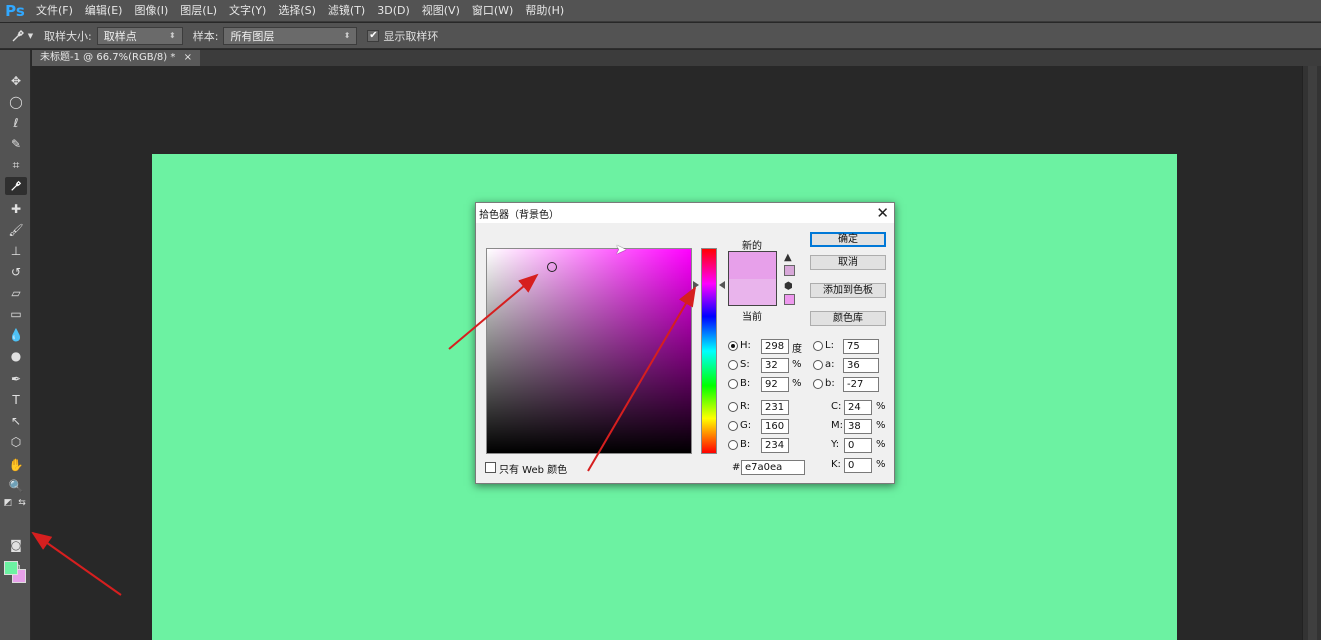 The image size is (1321, 640). Describe the element at coordinates (848, 262) in the screenshot. I see `cancel-button: 取消` at that location.